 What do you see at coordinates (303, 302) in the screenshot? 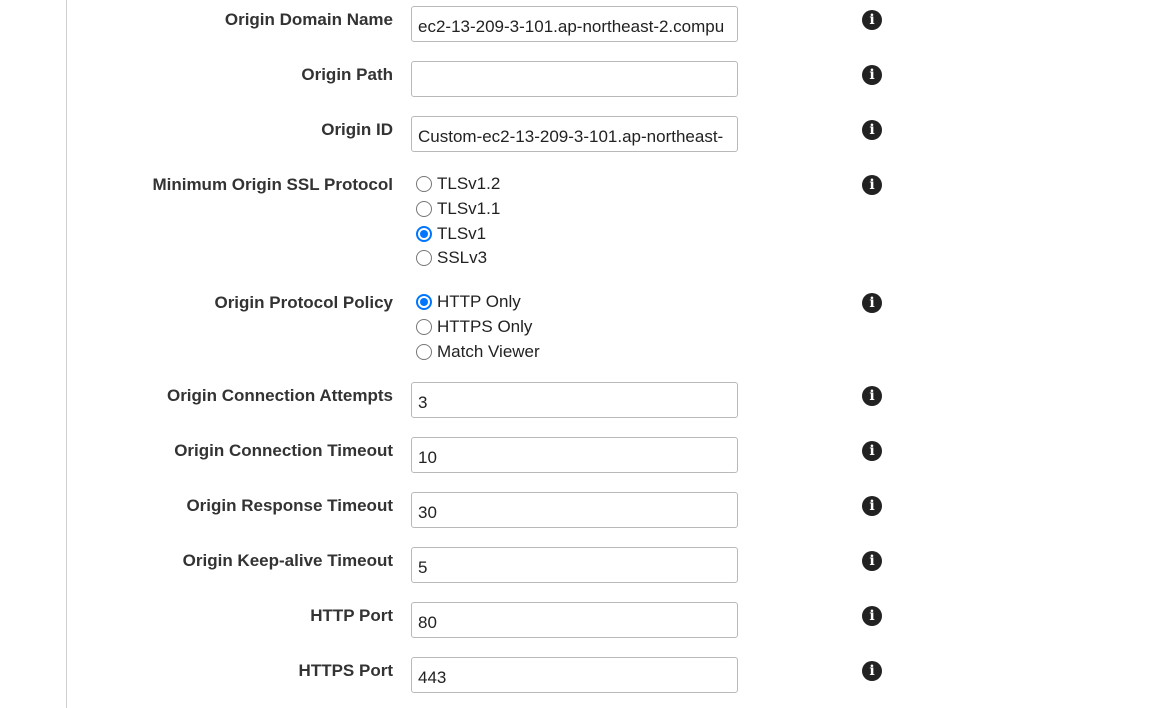
I see `protocol-policy-label: Origin Protocol Policy` at bounding box center [303, 302].